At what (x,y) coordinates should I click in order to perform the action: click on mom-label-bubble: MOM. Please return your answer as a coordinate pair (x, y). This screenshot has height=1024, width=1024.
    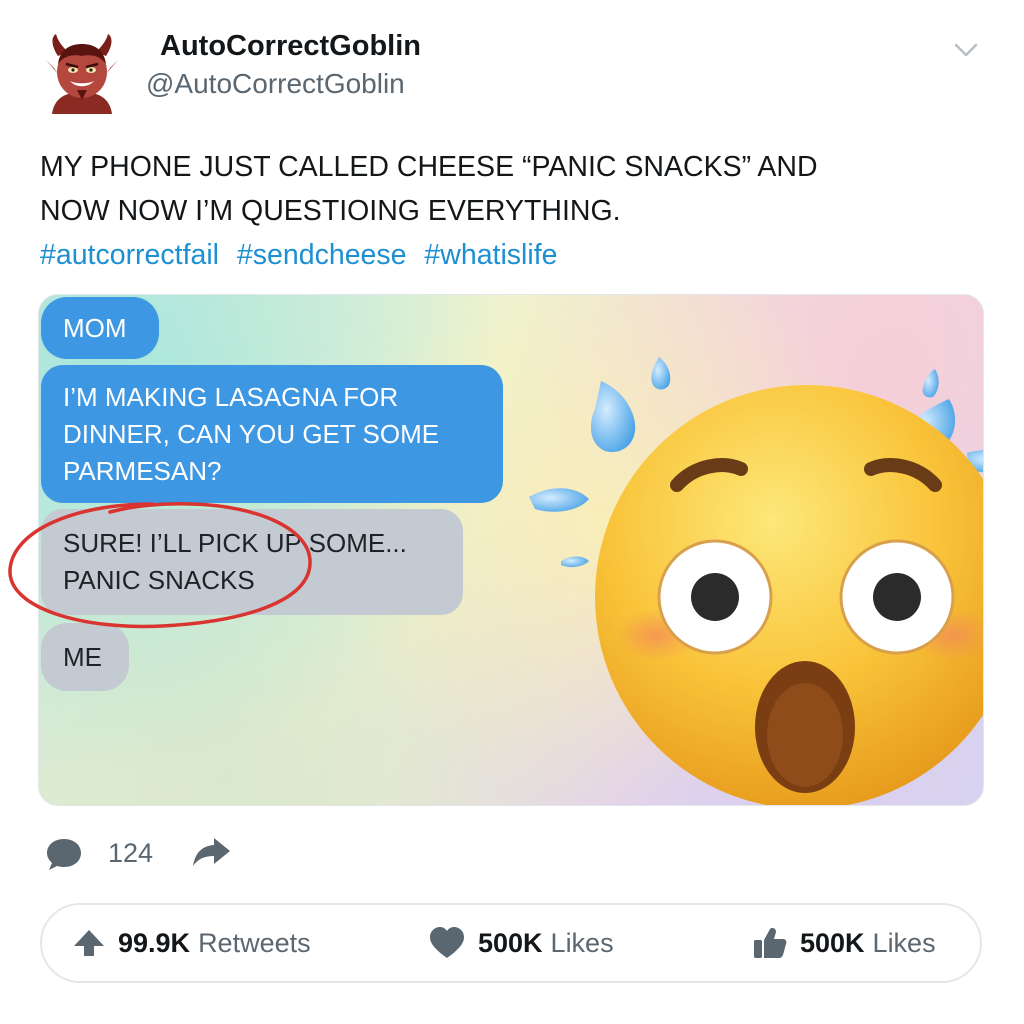
    Looking at the image, I should click on (100, 328).